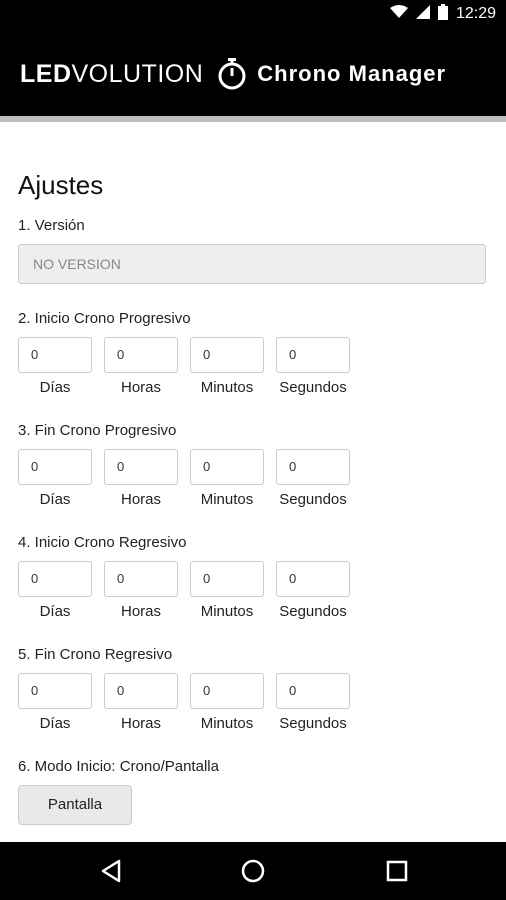  Describe the element at coordinates (253, 119) in the screenshot. I see `header-divider` at that location.